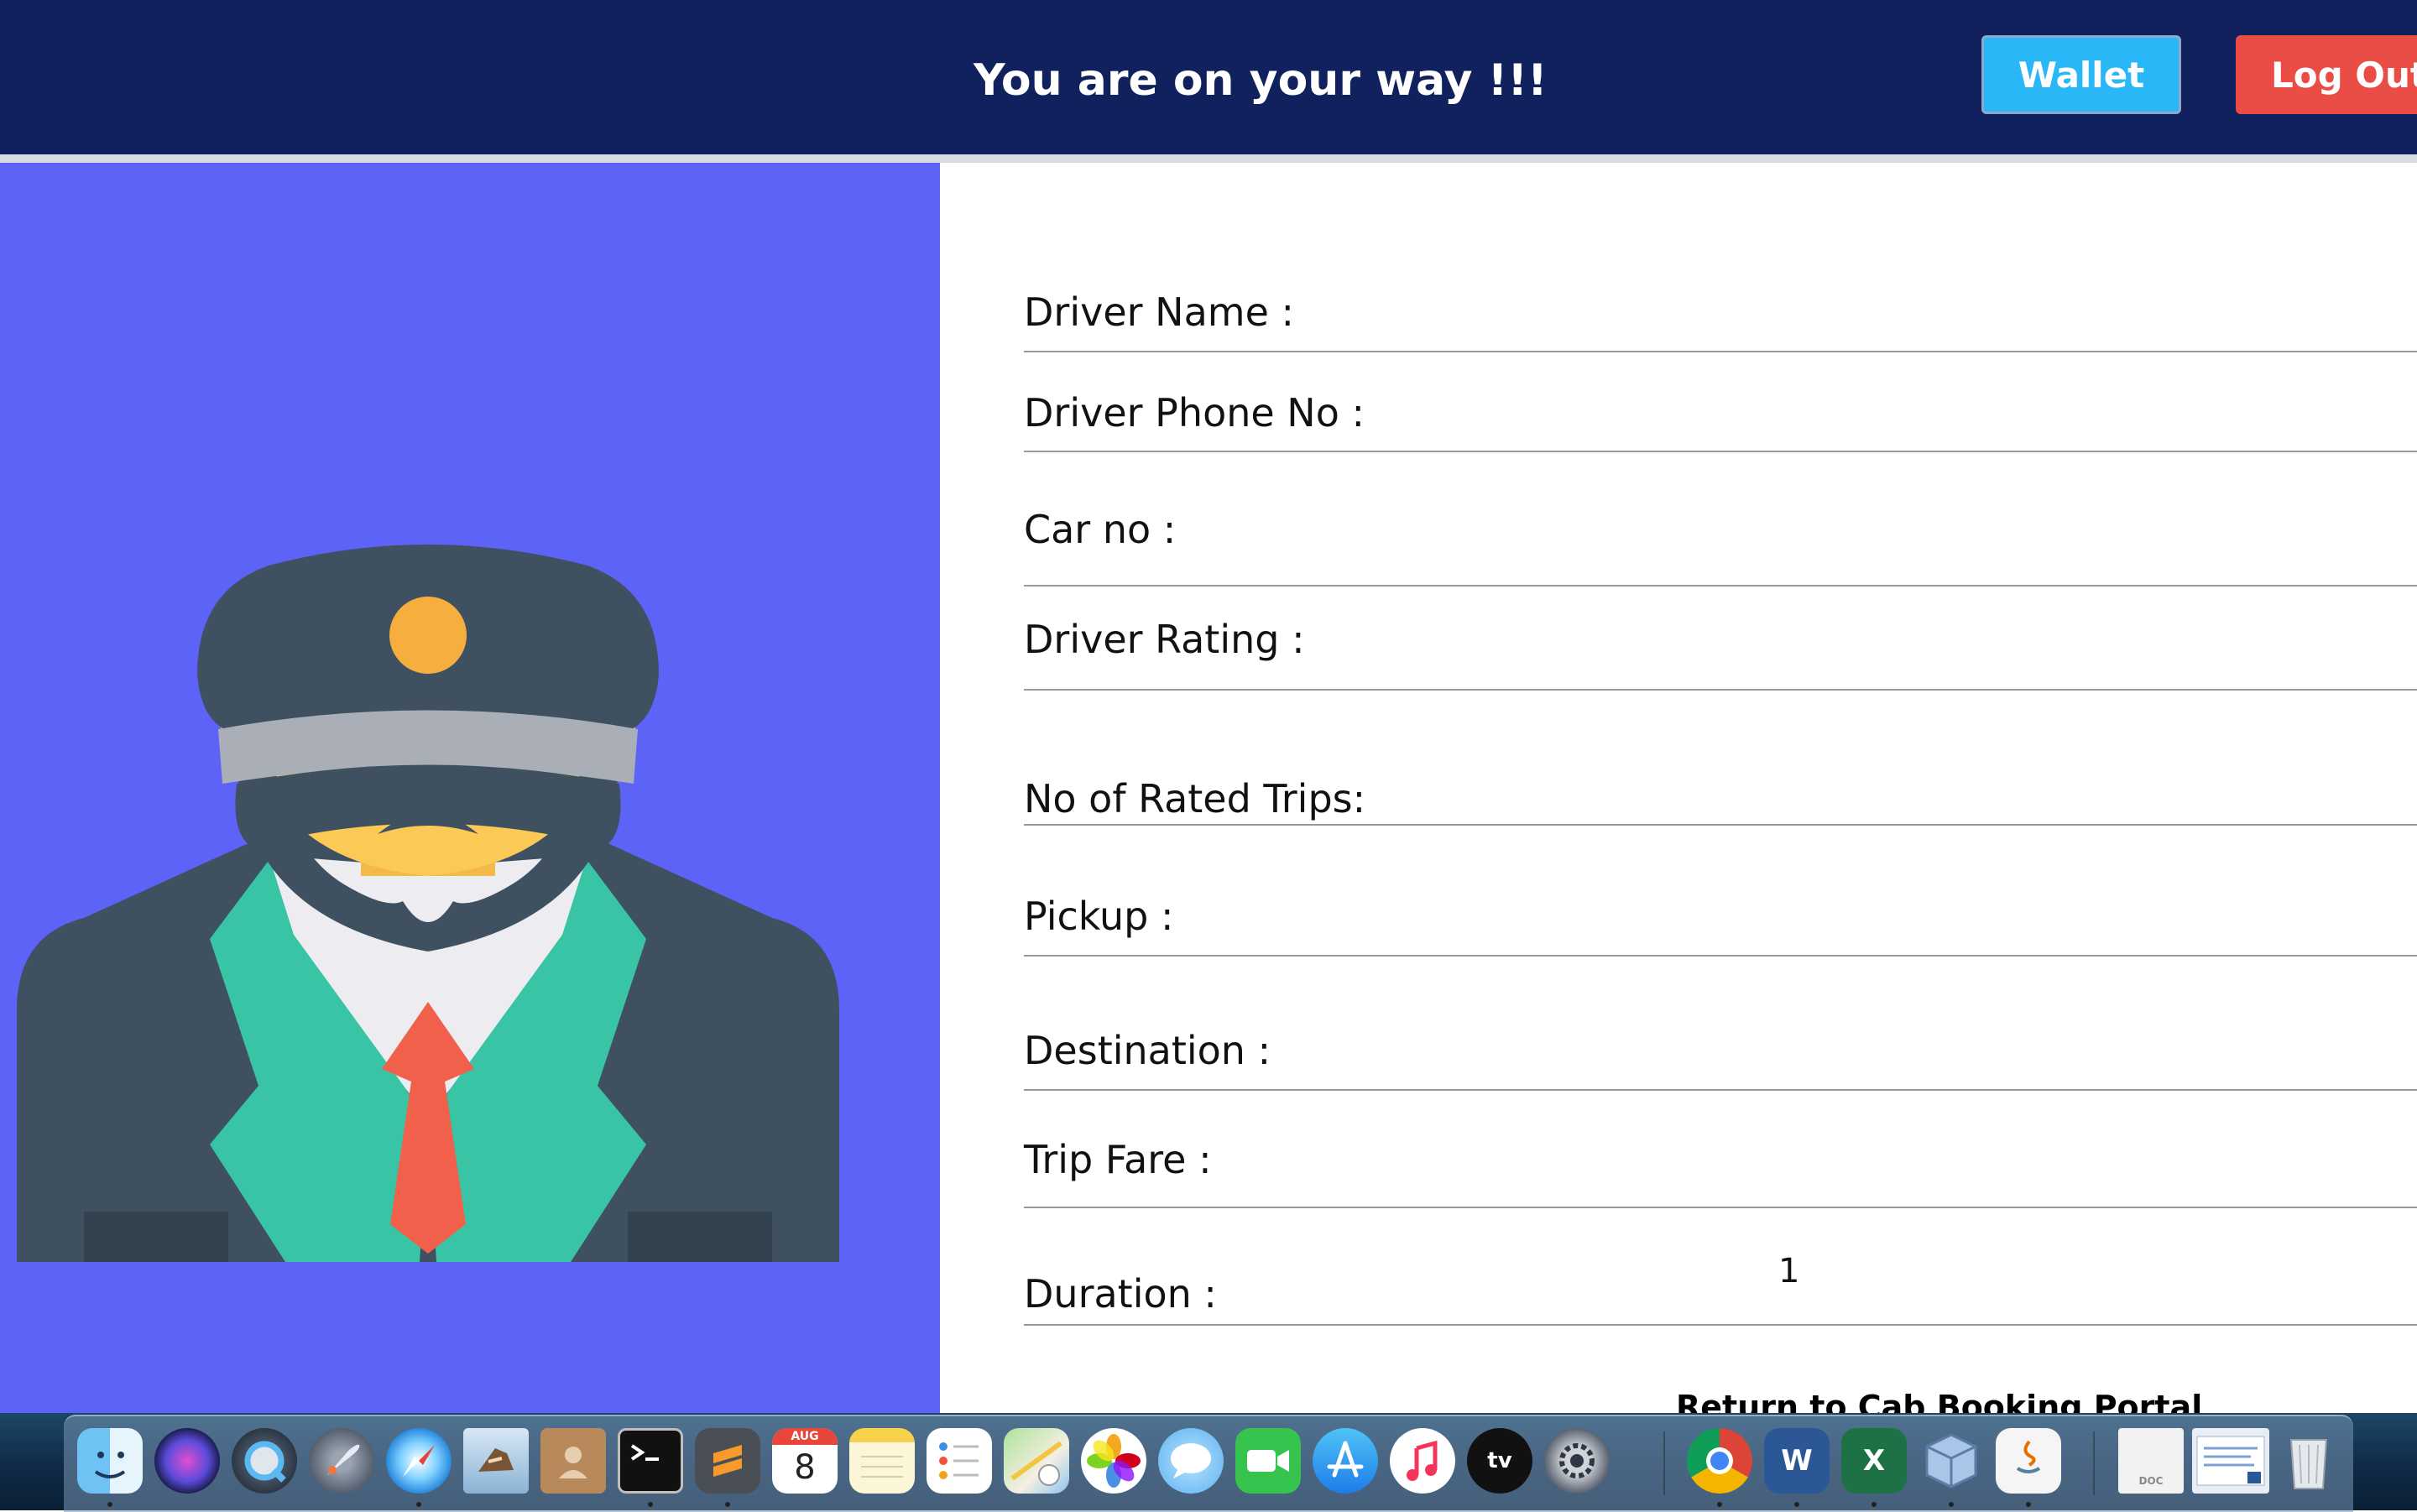 The width and height of the screenshot is (2417, 1512). I want to click on mail-icon, so click(496, 1461).